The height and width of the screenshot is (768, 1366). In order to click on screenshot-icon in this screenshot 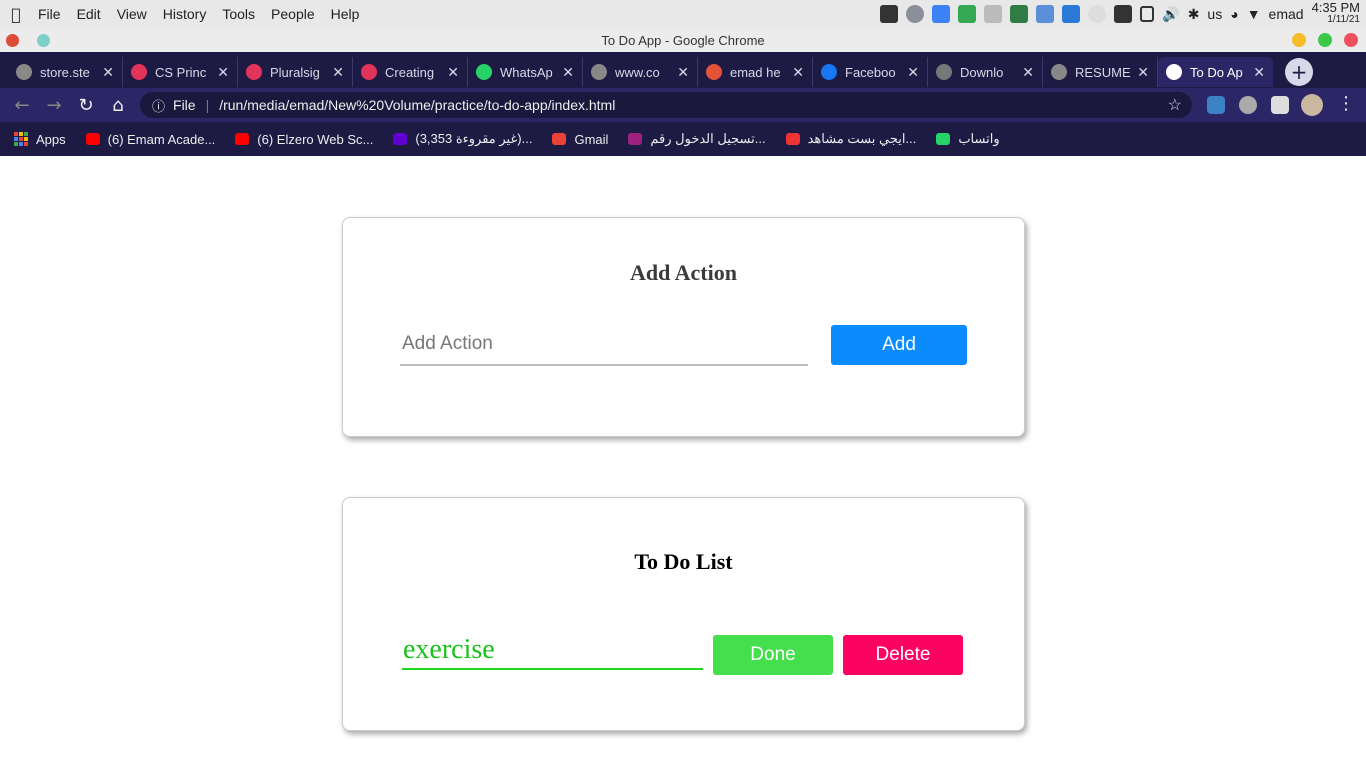, I will do `click(915, 14)`.